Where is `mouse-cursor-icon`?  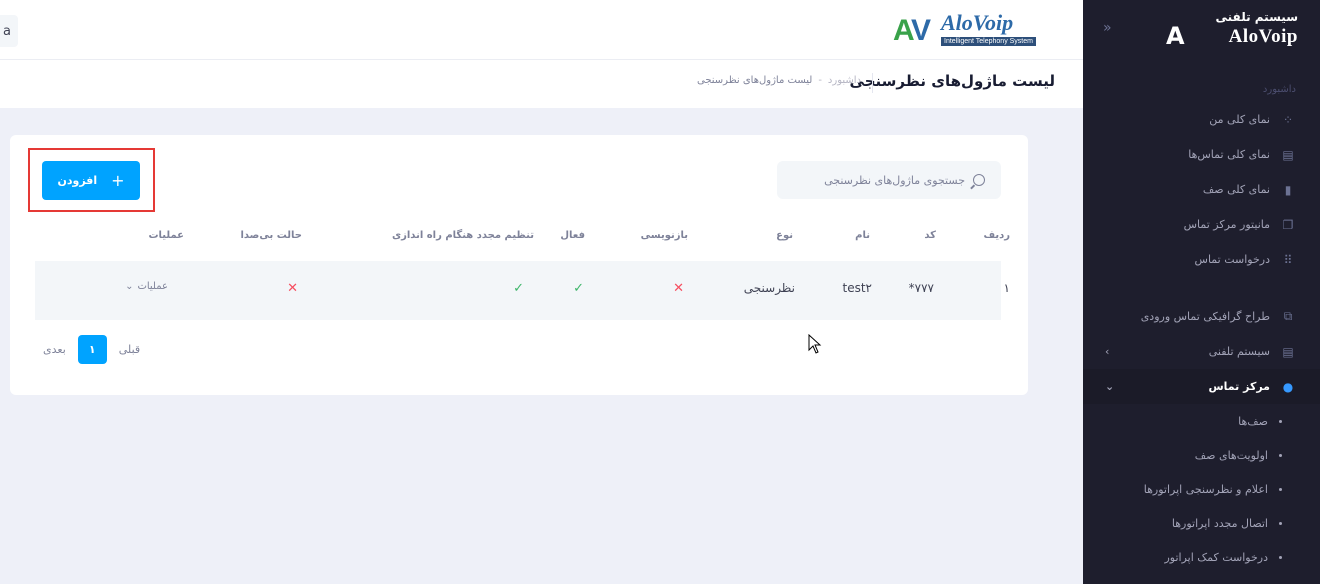 mouse-cursor-icon is located at coordinates (815, 344).